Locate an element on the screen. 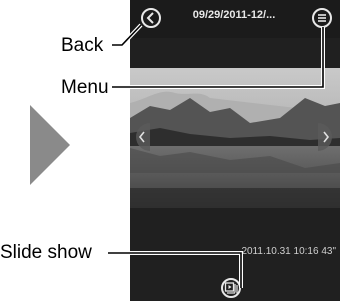 This screenshot has height=301, width=340. chevron-right-icon is located at coordinates (325, 137).